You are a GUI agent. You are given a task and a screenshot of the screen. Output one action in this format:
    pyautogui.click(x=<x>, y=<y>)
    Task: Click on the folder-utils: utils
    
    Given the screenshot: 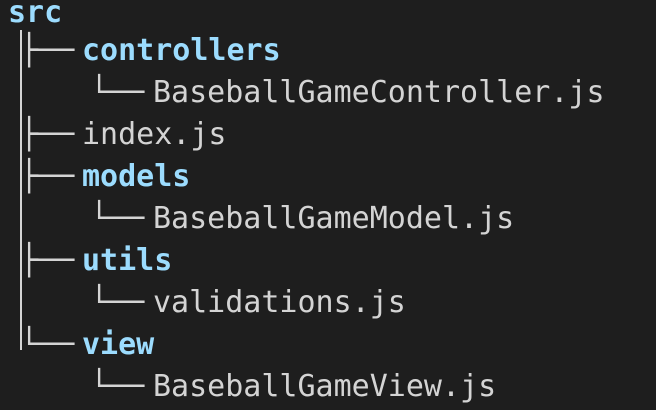 What is the action you would take?
    pyautogui.click(x=127, y=261)
    